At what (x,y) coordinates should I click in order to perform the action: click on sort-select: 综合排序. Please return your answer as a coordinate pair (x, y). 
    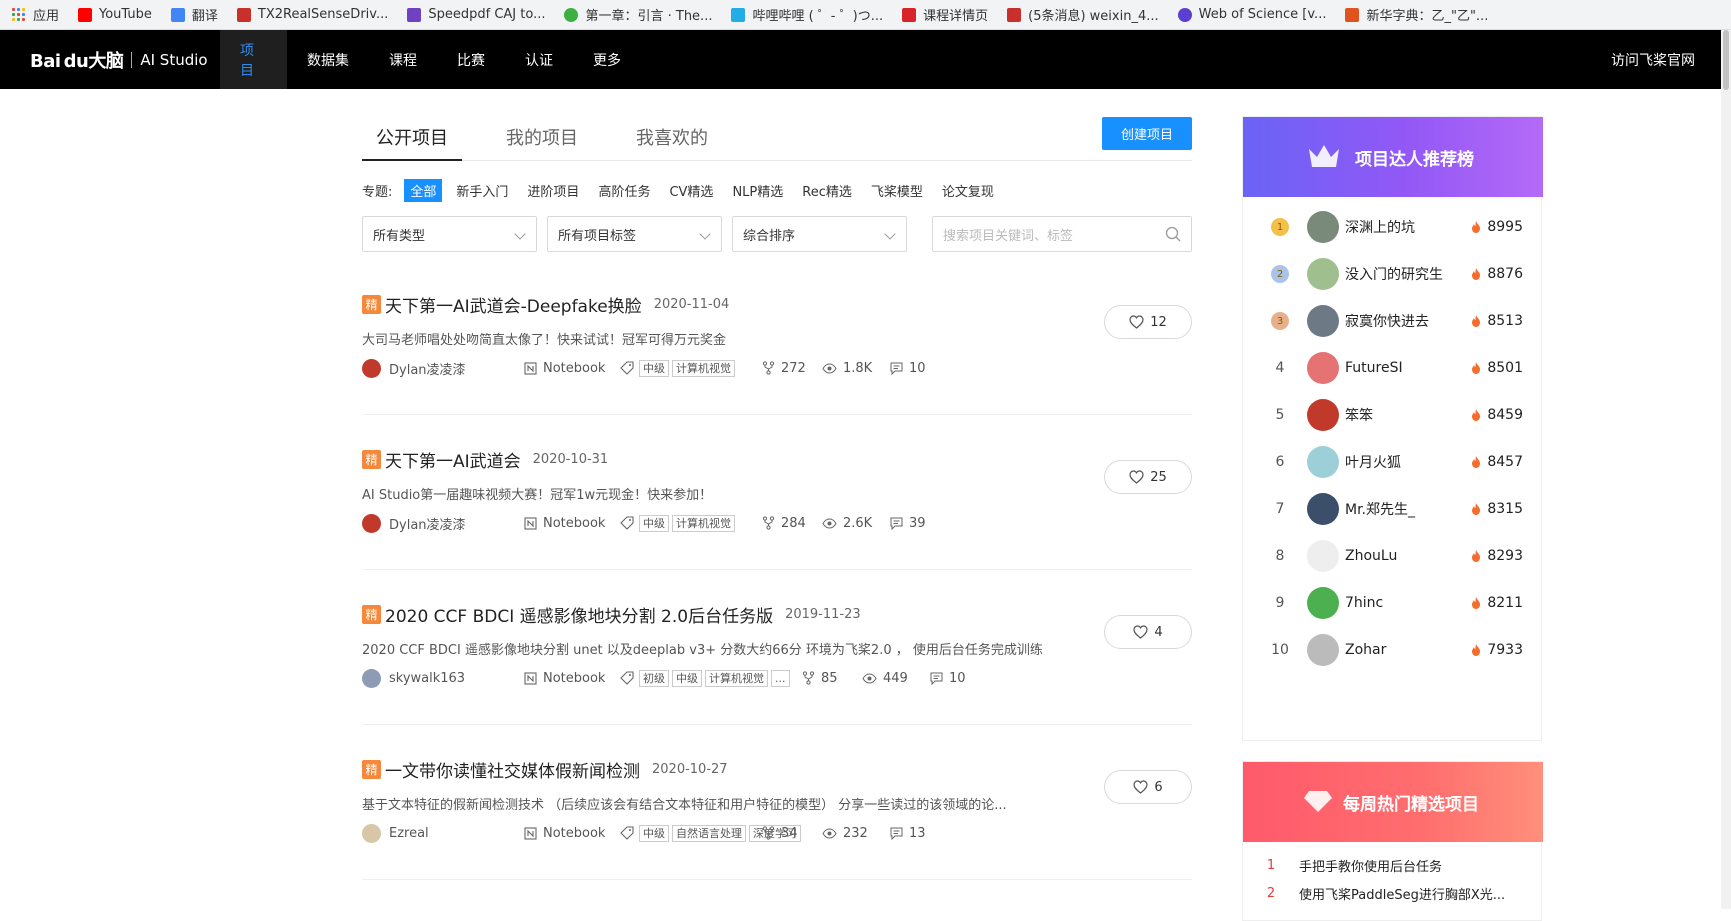
    Looking at the image, I should click on (819, 234).